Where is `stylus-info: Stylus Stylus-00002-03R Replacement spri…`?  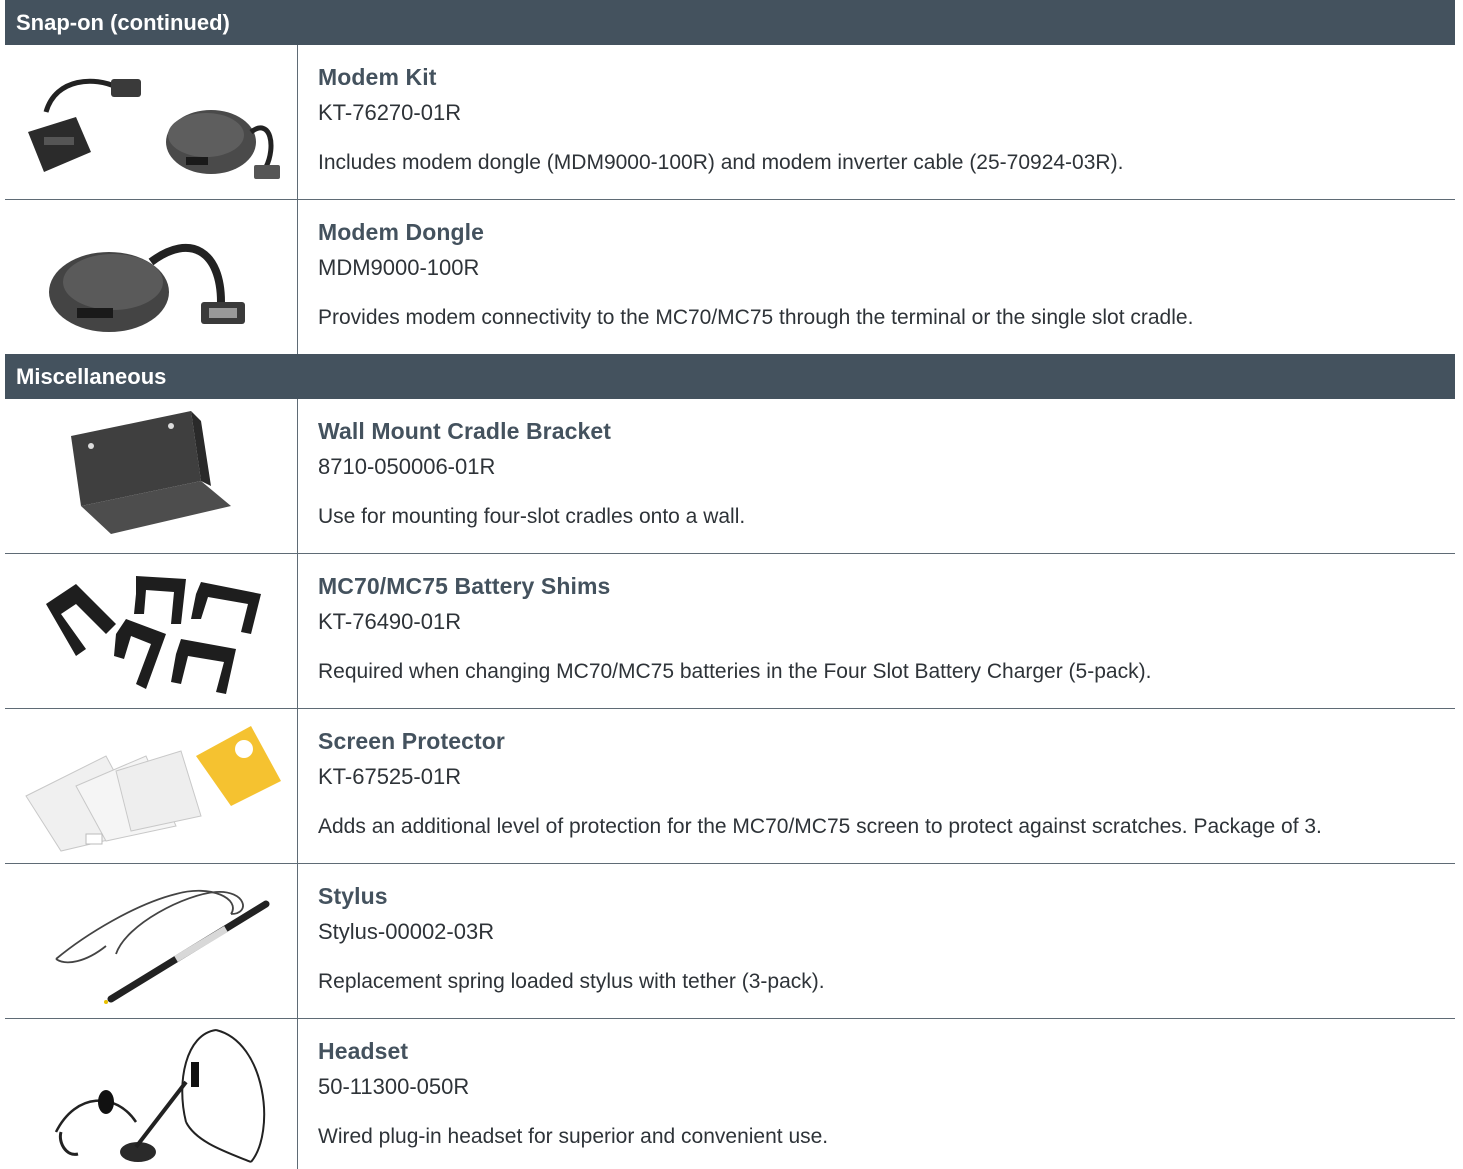
stylus-info: Stylus Stylus-00002-03R Replacement spri… is located at coordinates (876, 941).